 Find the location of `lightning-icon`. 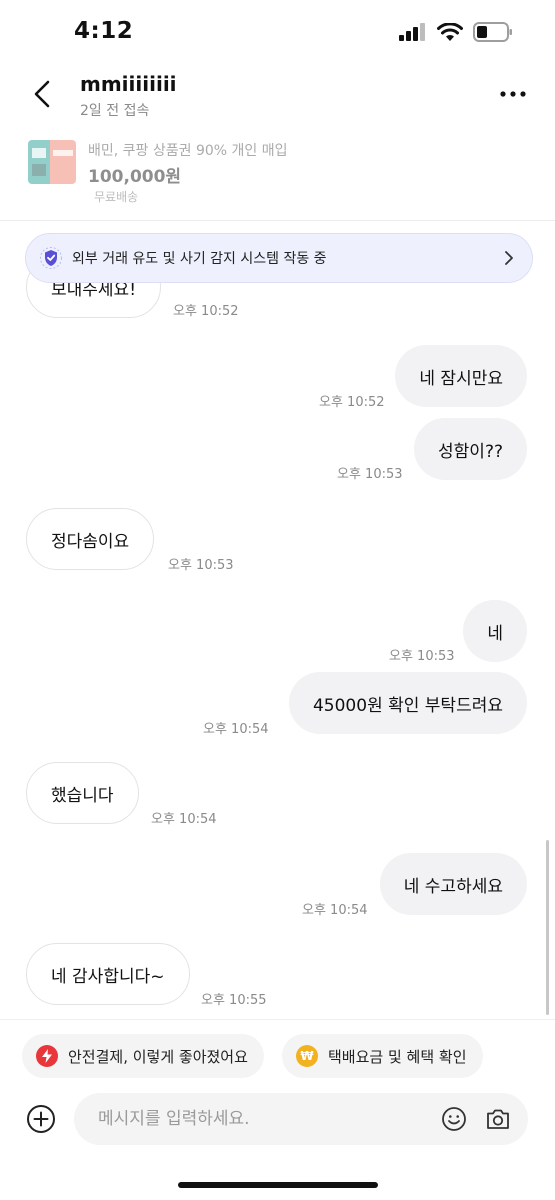

lightning-icon is located at coordinates (47, 1056).